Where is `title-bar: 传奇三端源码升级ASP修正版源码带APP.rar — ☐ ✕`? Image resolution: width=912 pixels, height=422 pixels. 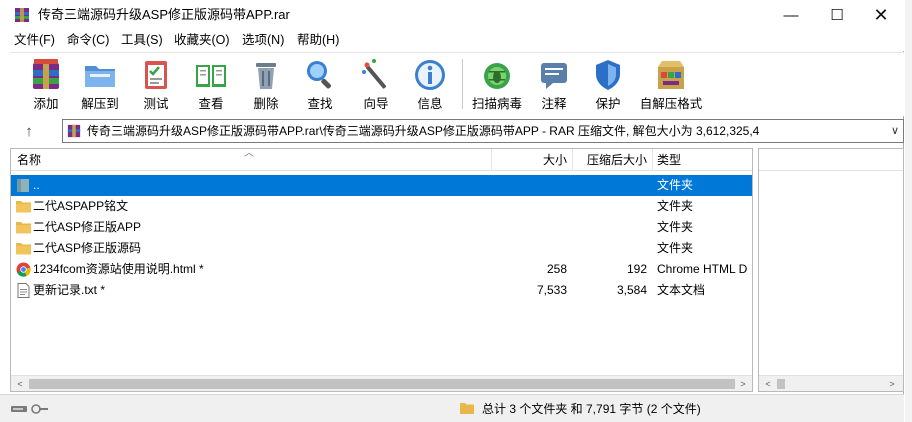
title-bar: 传奇三端源码升级ASP修正版源码带APP.rar — ☐ ✕ is located at coordinates (452, 15).